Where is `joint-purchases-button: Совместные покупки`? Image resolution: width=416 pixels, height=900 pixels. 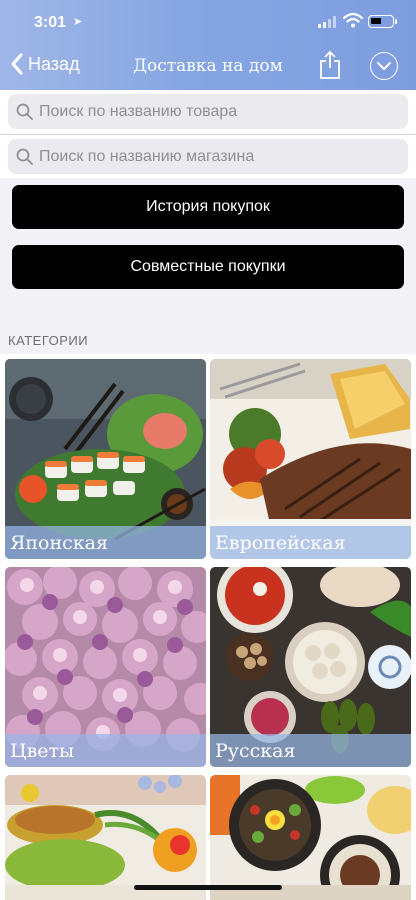 joint-purchases-button: Совместные покупки is located at coordinates (208, 267).